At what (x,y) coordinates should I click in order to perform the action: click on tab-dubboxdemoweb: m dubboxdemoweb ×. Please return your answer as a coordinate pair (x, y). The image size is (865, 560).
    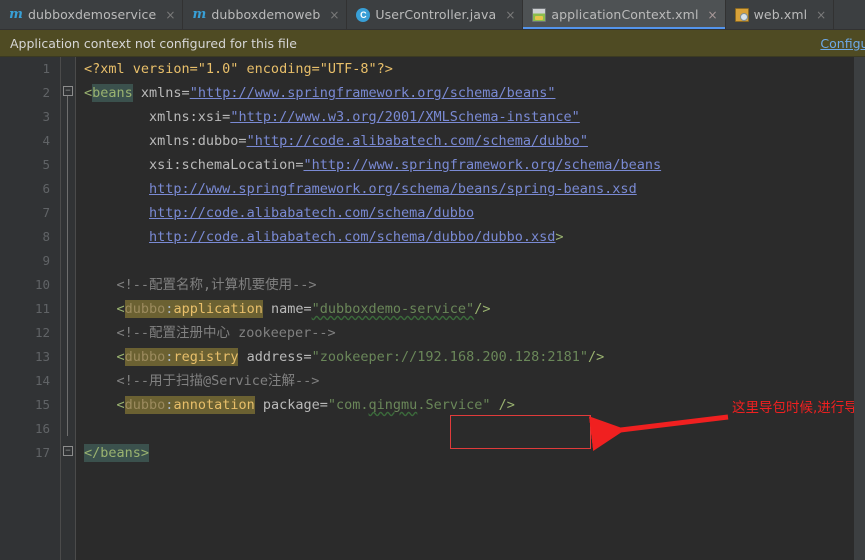
    Looking at the image, I should click on (265, 14).